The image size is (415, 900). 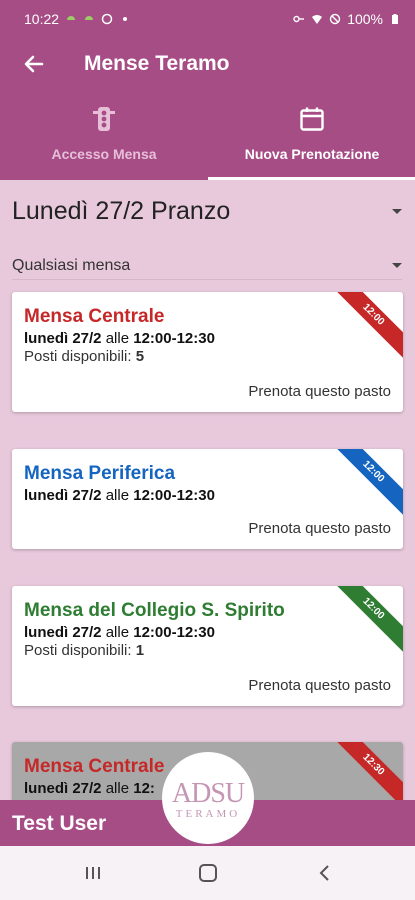 I want to click on tab-label: Nuova Prenotazione, so click(x=312, y=154).